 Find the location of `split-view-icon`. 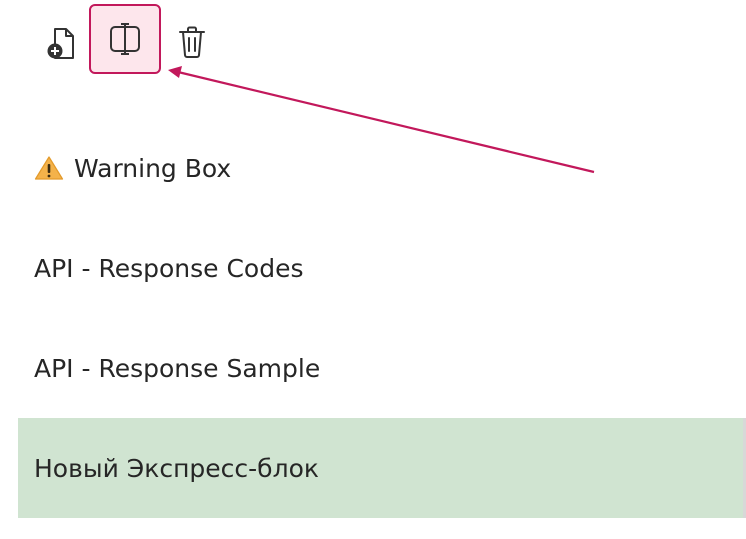

split-view-icon is located at coordinates (125, 39).